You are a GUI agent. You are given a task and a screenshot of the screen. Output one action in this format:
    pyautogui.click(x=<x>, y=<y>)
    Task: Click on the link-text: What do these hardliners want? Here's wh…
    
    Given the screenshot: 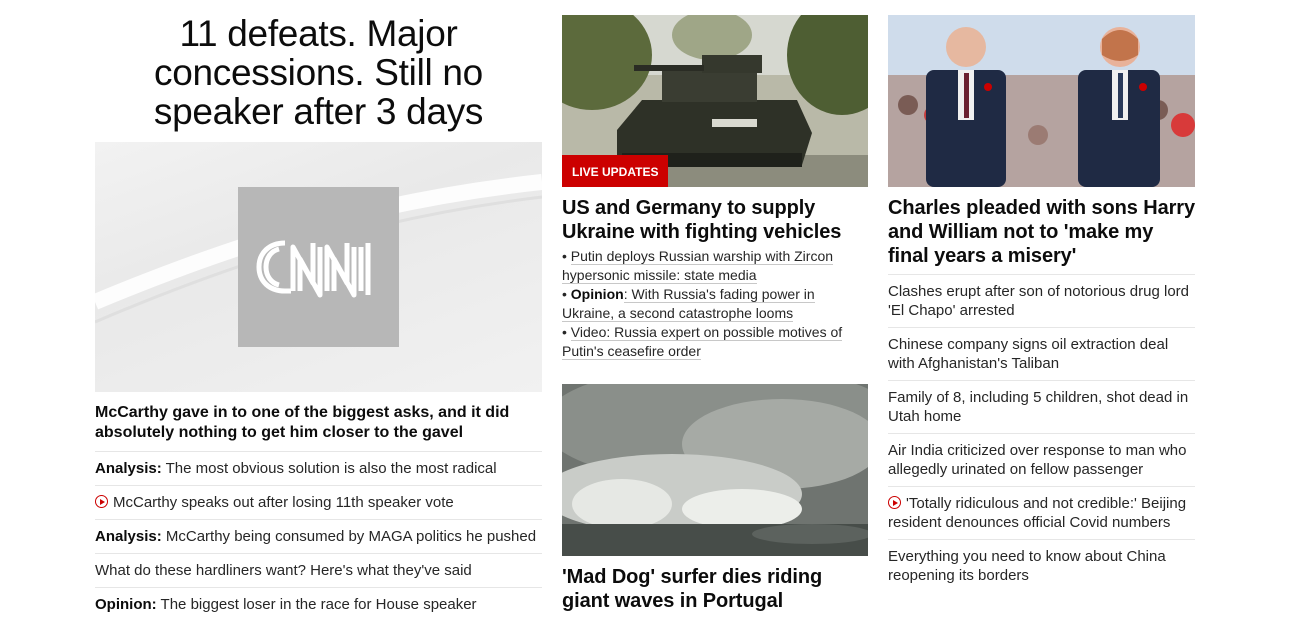 What is the action you would take?
    pyautogui.click(x=283, y=570)
    